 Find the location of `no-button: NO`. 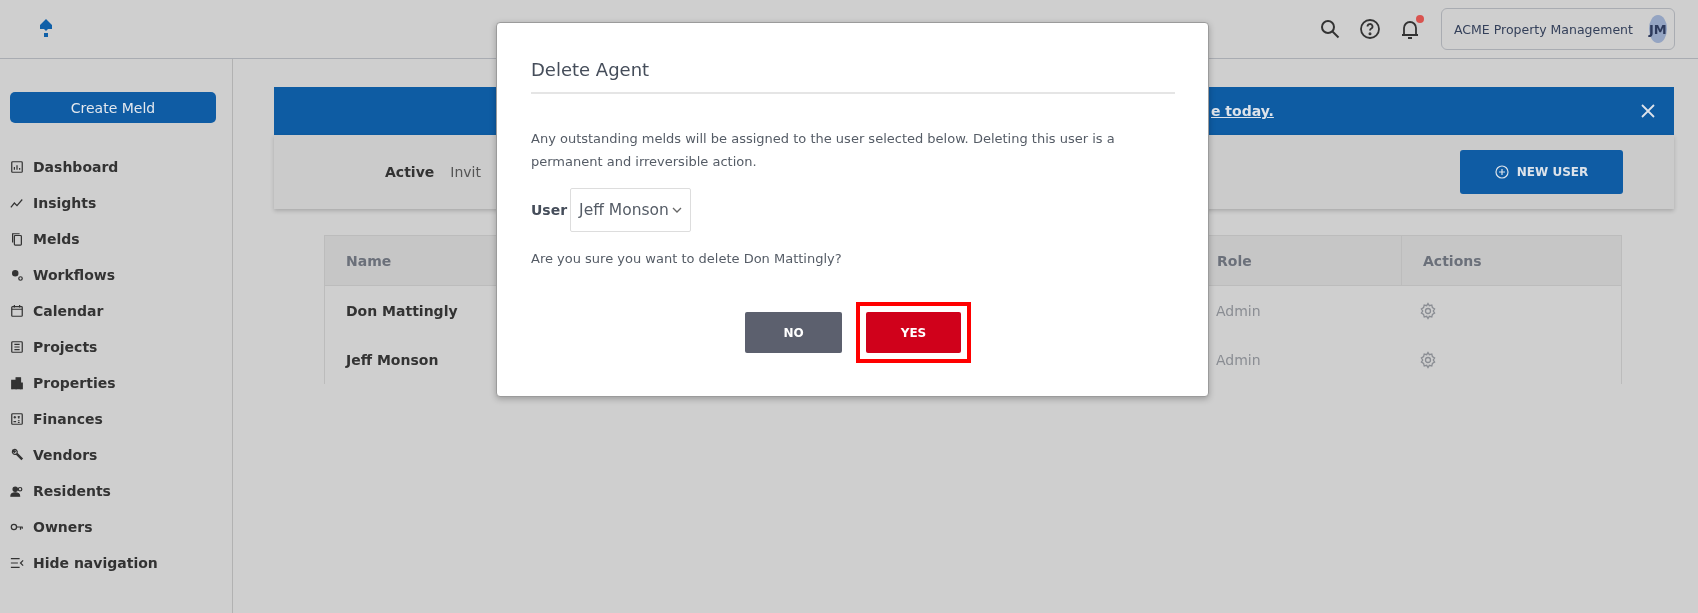

no-button: NO is located at coordinates (793, 332).